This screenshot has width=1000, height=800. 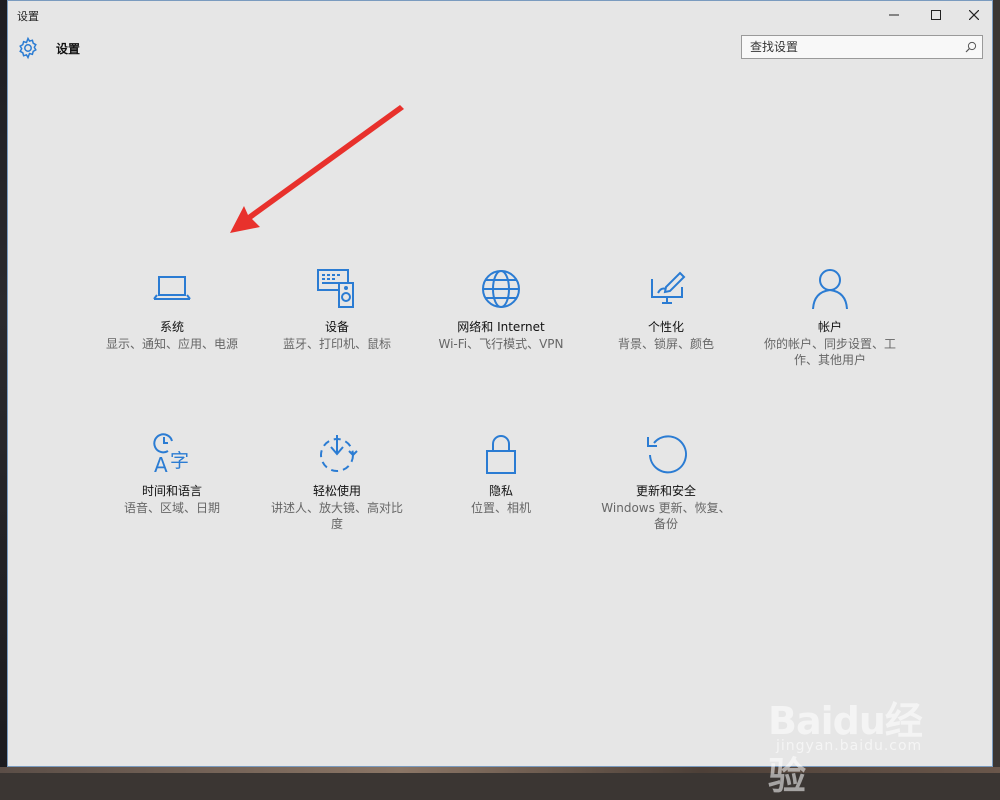 I want to click on search-input, so click(x=853, y=47).